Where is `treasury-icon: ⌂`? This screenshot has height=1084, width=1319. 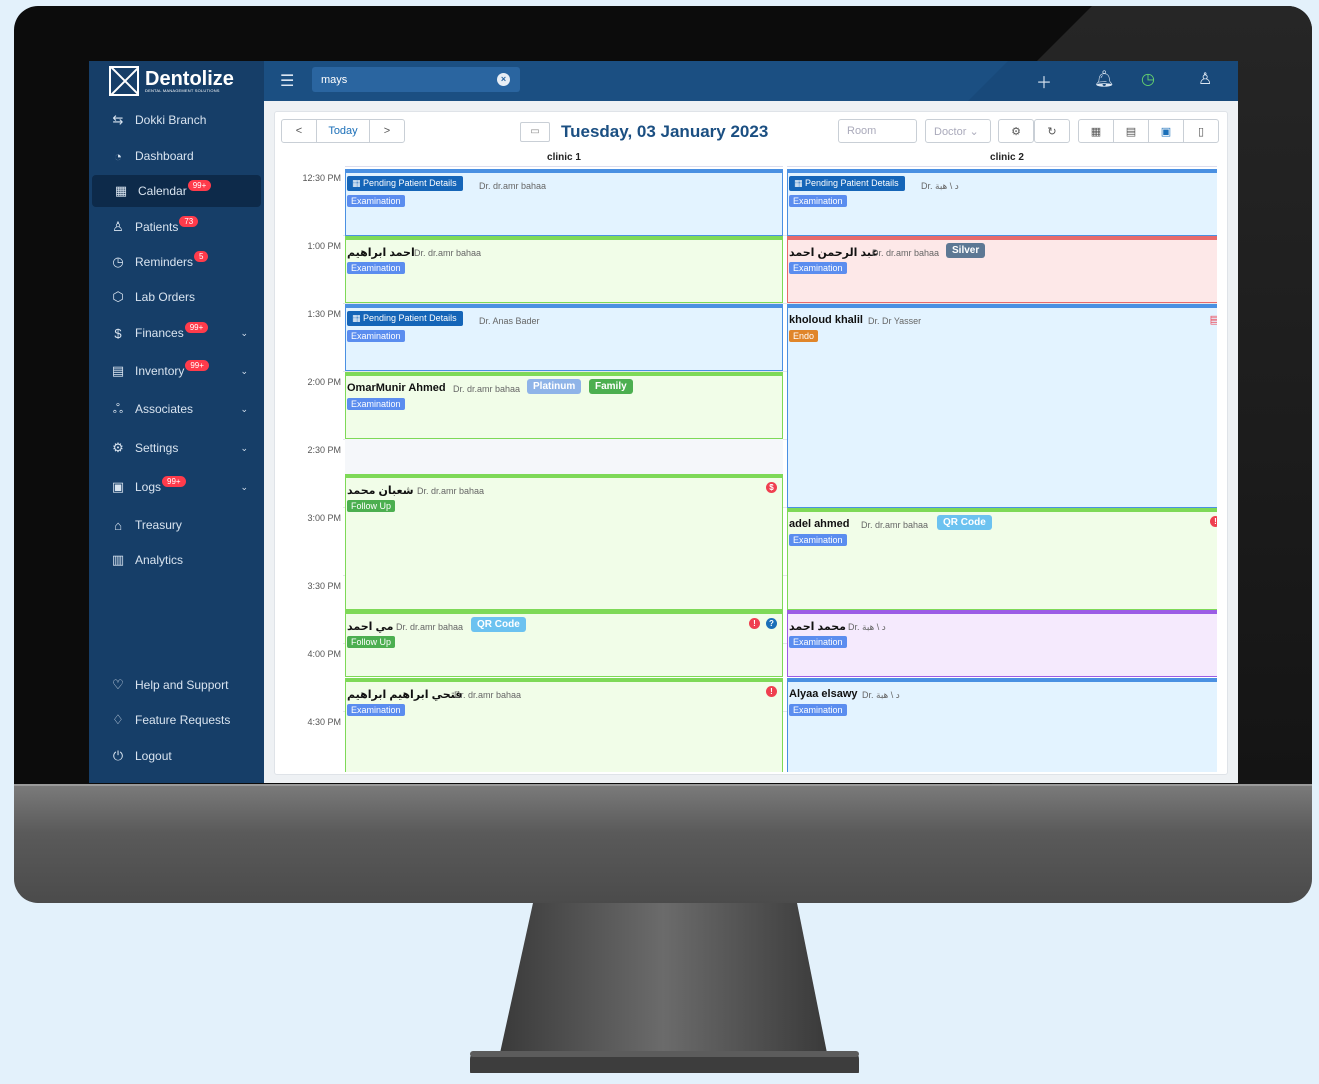 treasury-icon: ⌂ is located at coordinates (118, 525).